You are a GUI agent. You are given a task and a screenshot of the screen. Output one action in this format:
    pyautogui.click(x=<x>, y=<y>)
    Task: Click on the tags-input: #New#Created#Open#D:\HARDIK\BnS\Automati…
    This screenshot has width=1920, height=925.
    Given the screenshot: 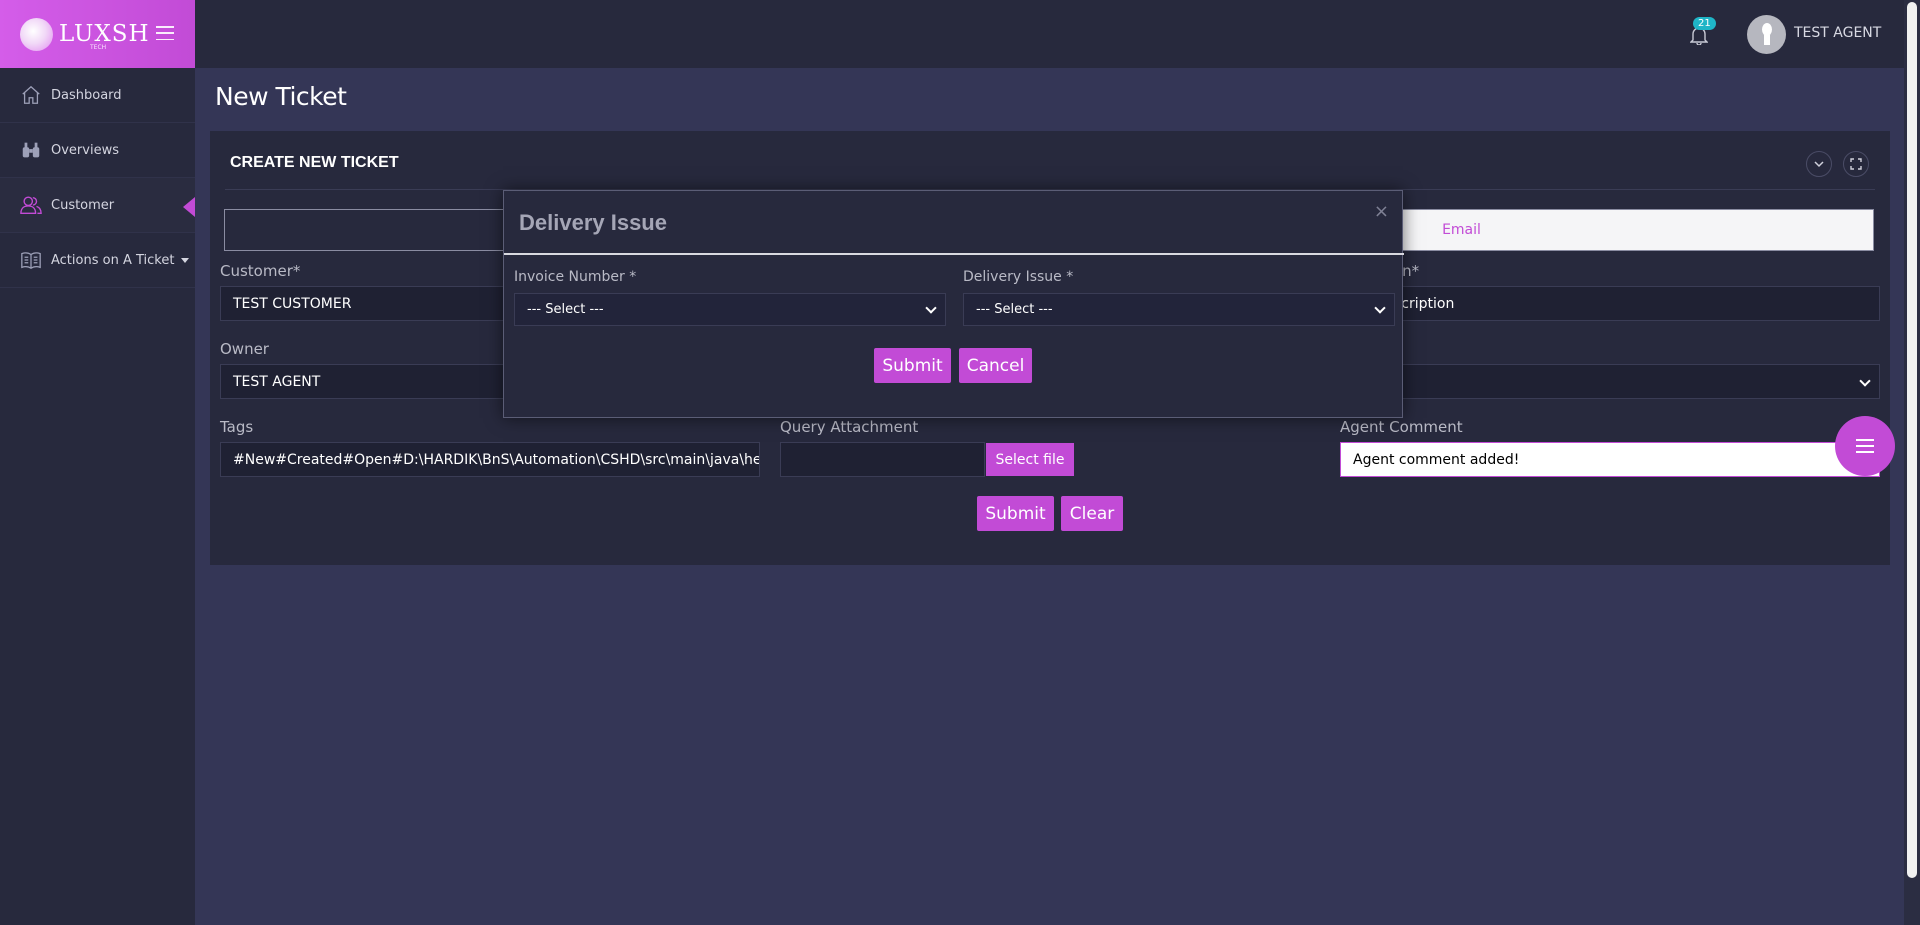 What is the action you would take?
    pyautogui.click(x=490, y=459)
    